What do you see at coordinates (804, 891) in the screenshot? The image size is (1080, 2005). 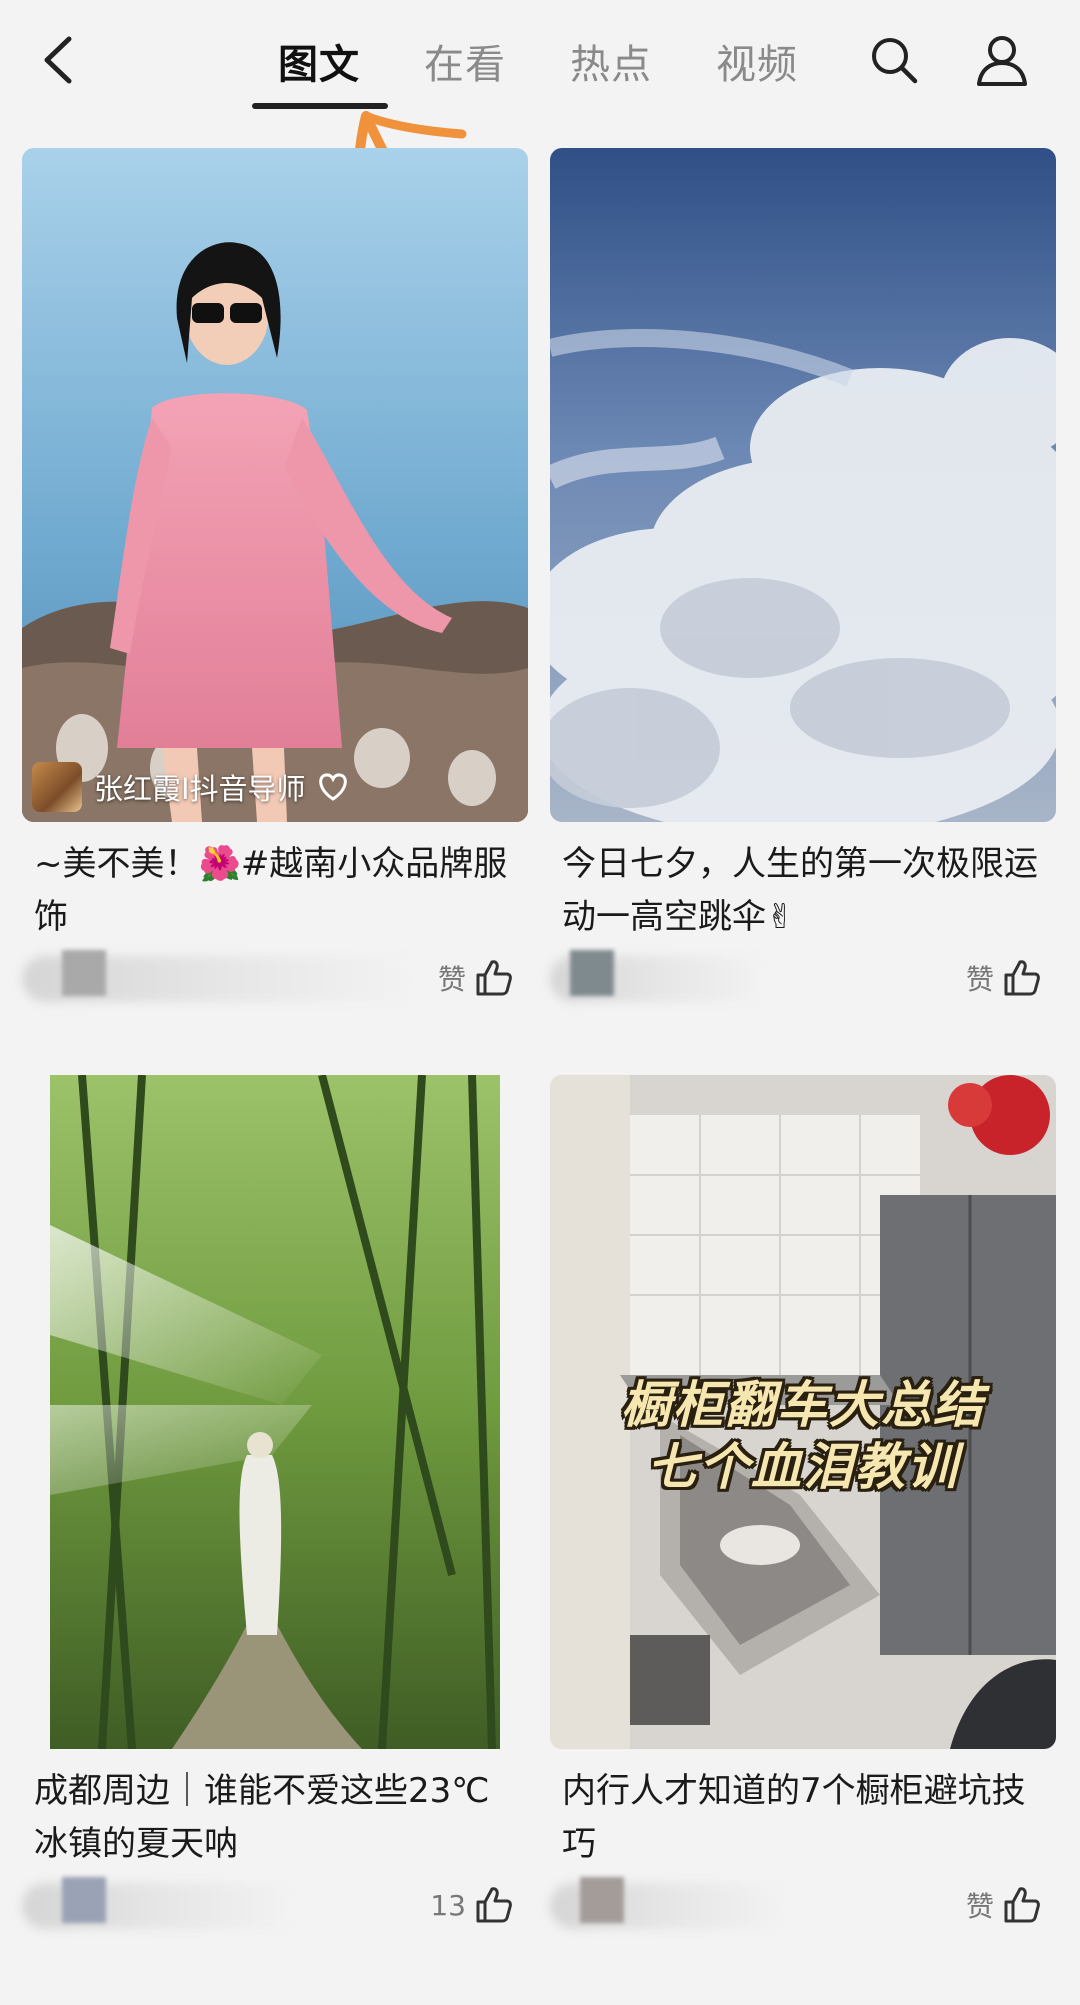 I see `card-title: 今日七夕，人生的第一次极限运动一高空跳伞✌` at bounding box center [804, 891].